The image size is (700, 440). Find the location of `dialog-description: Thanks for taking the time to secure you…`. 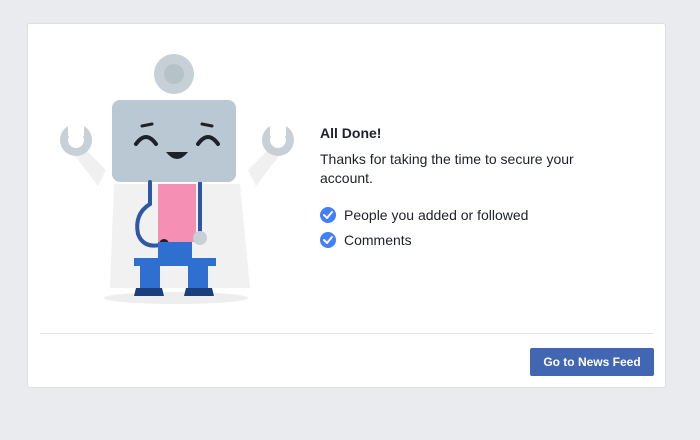

dialog-description: Thanks for taking the time to secure you… is located at coordinates (447, 168).